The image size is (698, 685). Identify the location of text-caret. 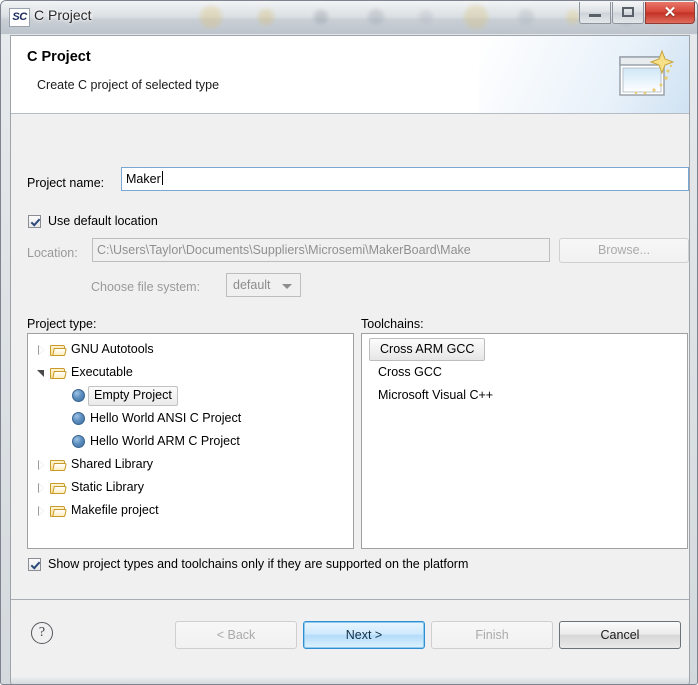
(162, 178).